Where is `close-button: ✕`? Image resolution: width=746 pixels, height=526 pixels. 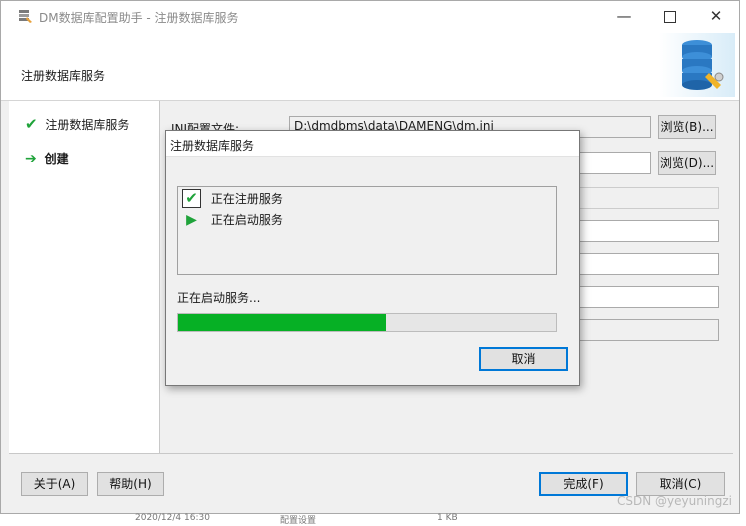
close-button: ✕ is located at coordinates (716, 16).